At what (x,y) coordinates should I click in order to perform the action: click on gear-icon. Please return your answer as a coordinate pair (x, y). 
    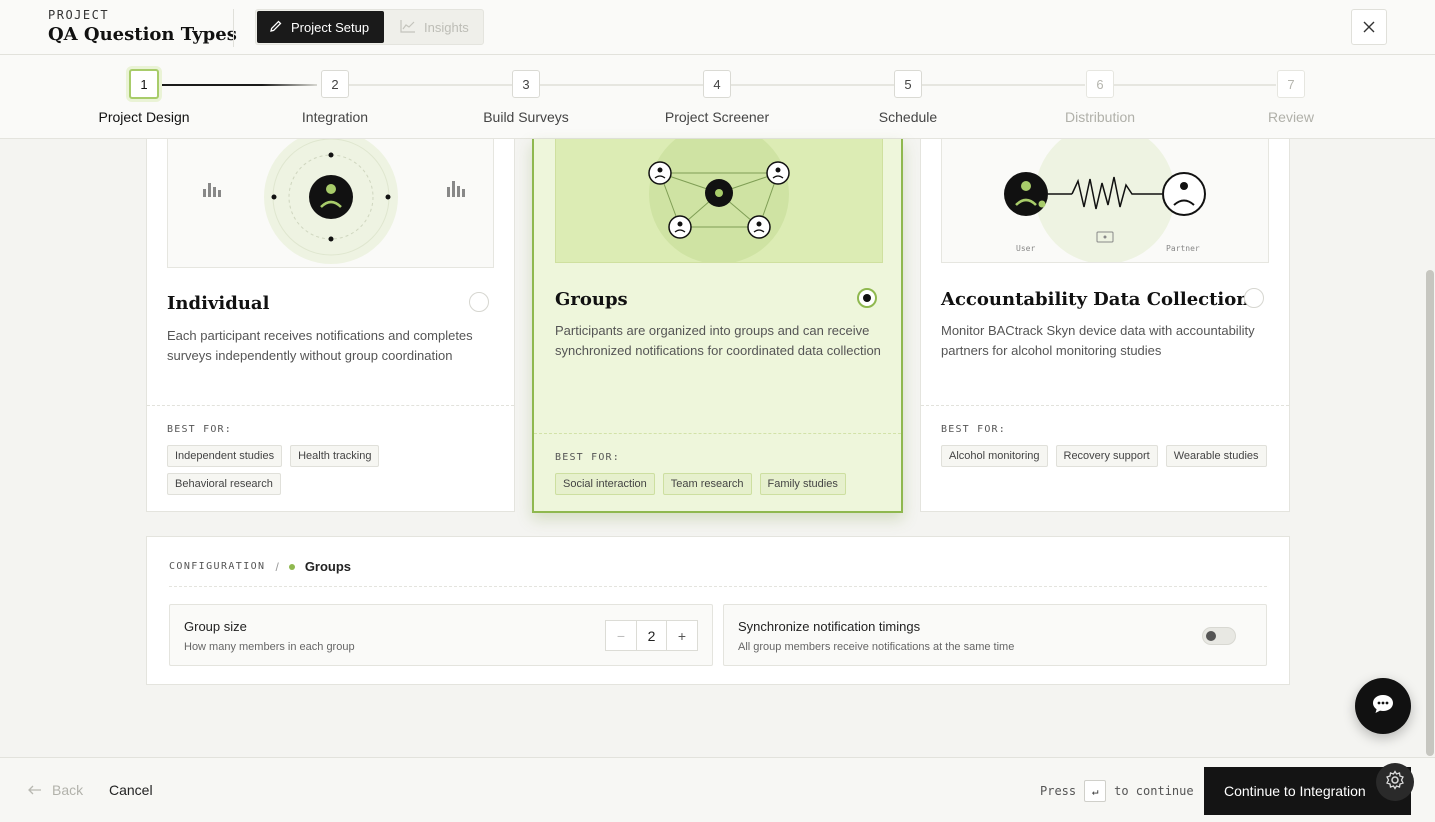
    Looking at the image, I should click on (1395, 782).